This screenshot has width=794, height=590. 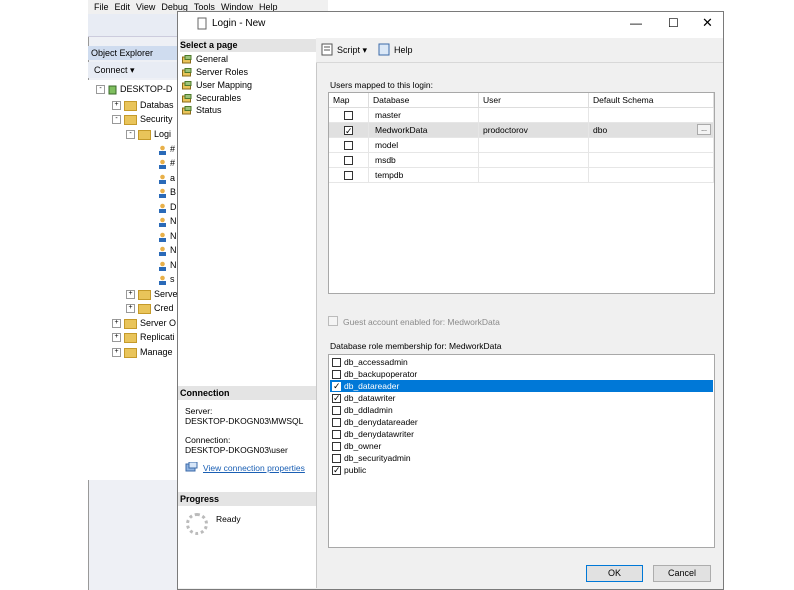 I want to click on maximize-button: ☐, so click(x=673, y=23).